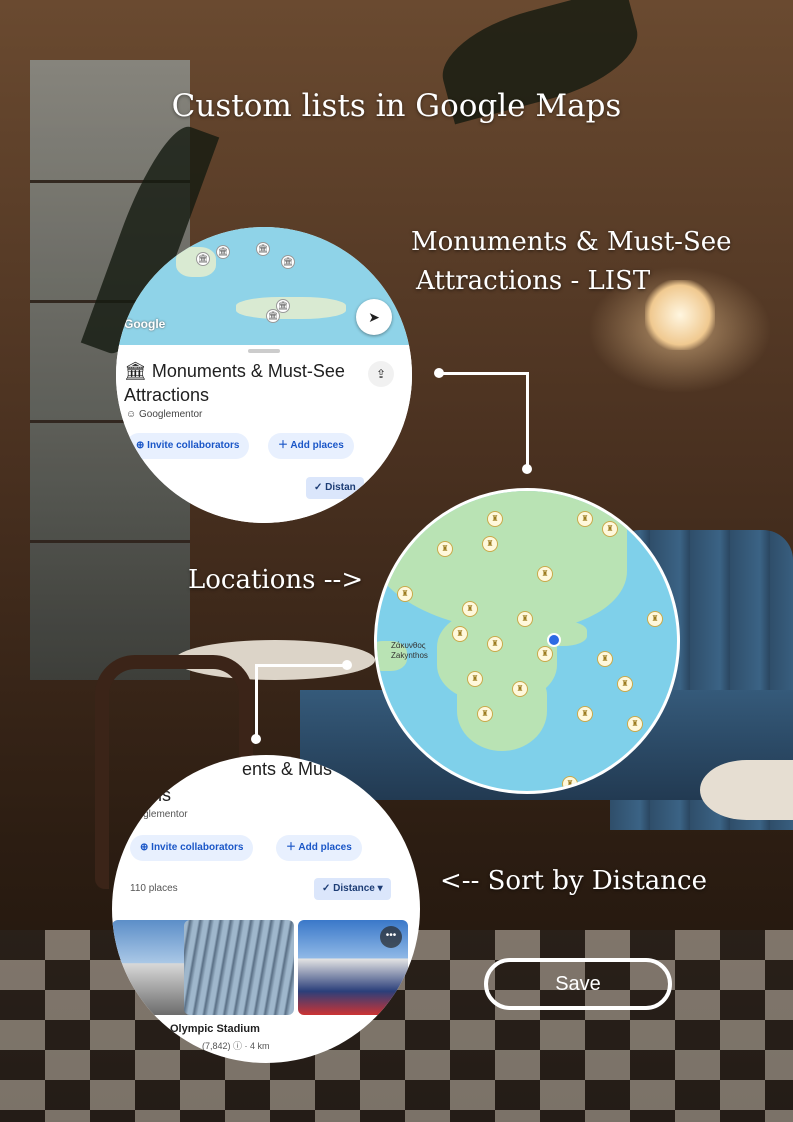 This screenshot has width=793, height=1122. What do you see at coordinates (154, 888) in the screenshot?
I see `places-count: 110 places` at bounding box center [154, 888].